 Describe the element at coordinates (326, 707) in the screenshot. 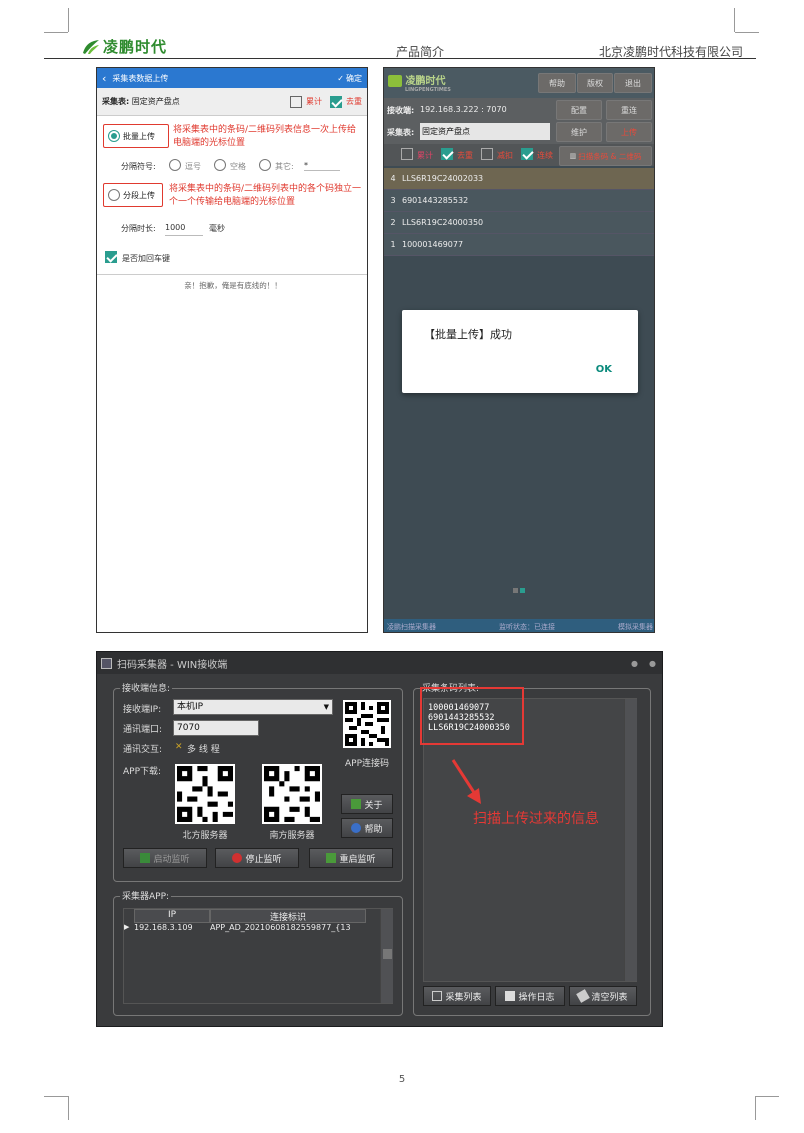

I see `chevron-down-icon: ▼` at that location.